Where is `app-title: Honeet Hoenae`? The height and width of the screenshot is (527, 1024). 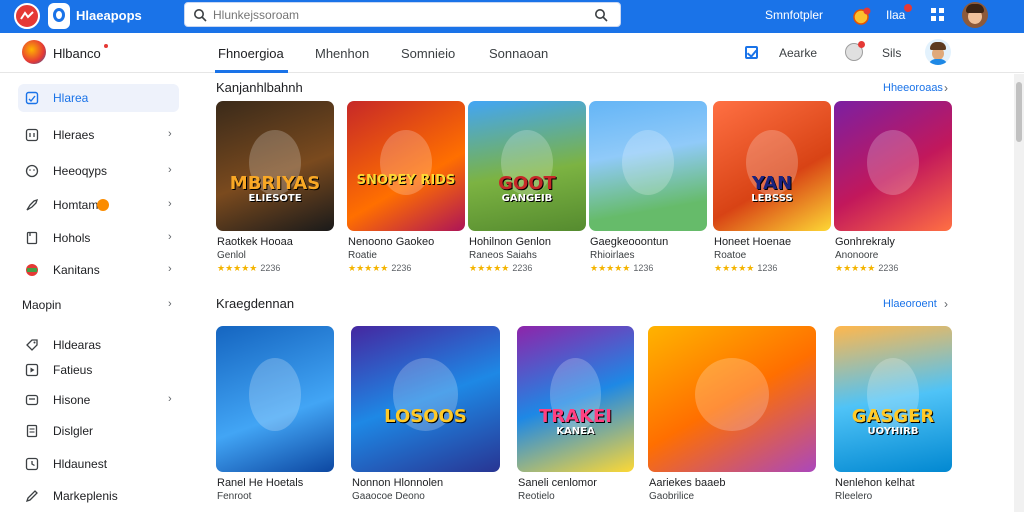 app-title: Honeet Hoenae is located at coordinates (752, 242).